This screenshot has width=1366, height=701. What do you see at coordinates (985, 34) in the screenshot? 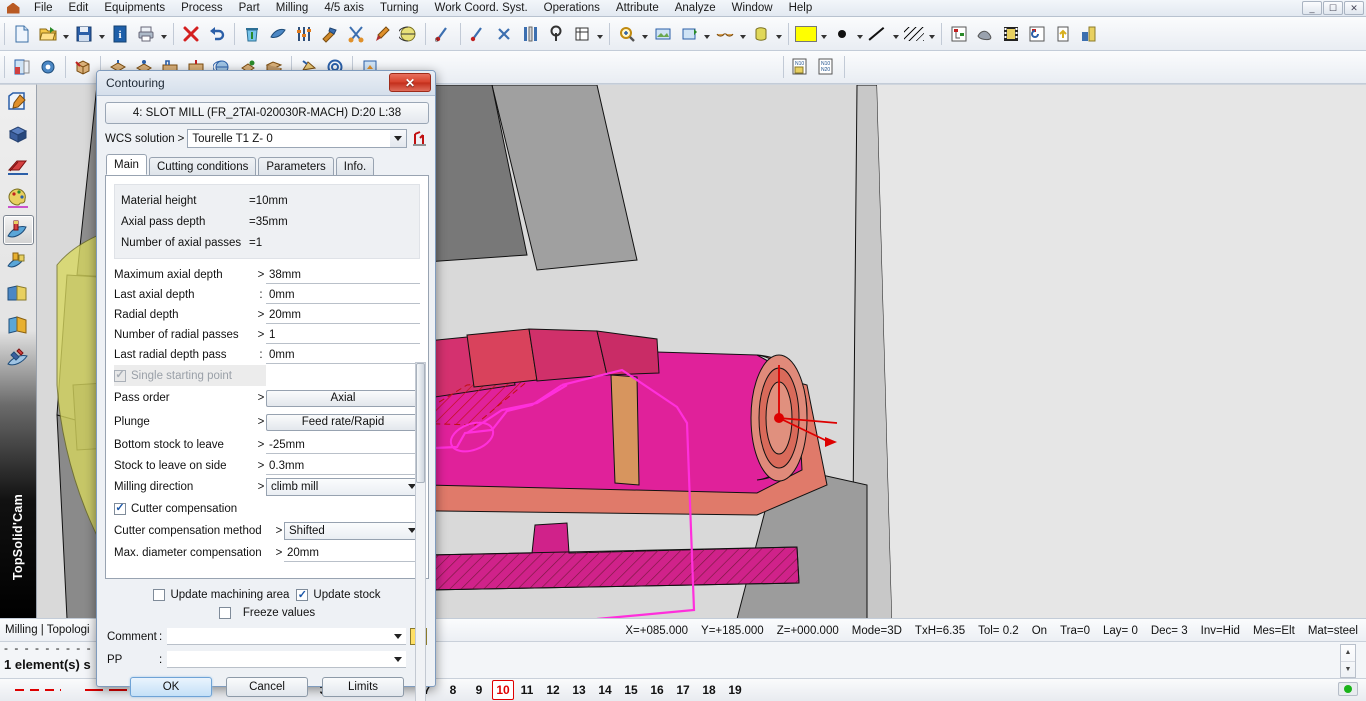
I see `stock-shape-icon` at bounding box center [985, 34].